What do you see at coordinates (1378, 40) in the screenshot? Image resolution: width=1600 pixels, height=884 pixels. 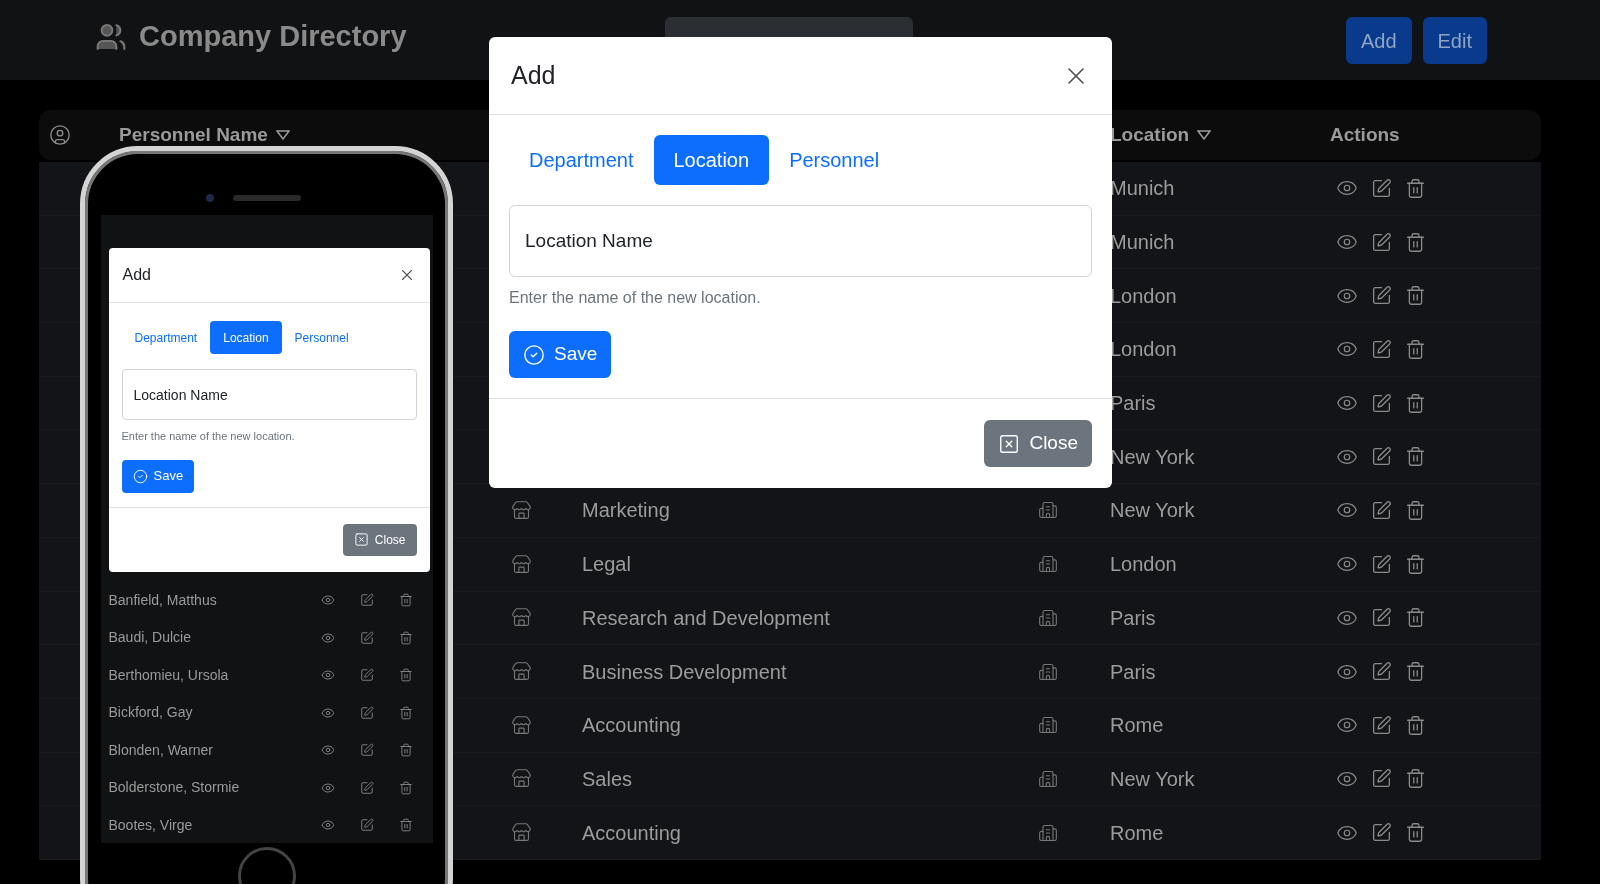 I see `header-button: Add` at bounding box center [1378, 40].